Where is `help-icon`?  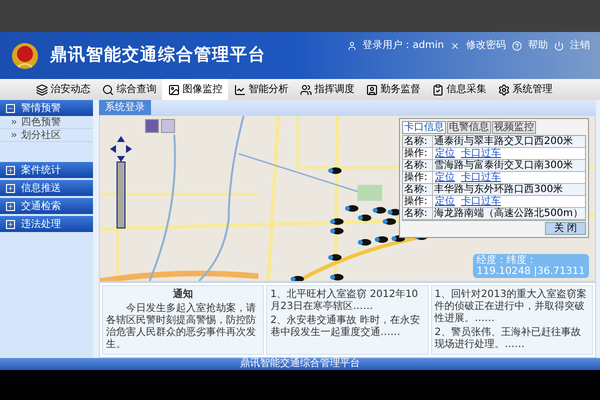
help-icon is located at coordinates (517, 45).